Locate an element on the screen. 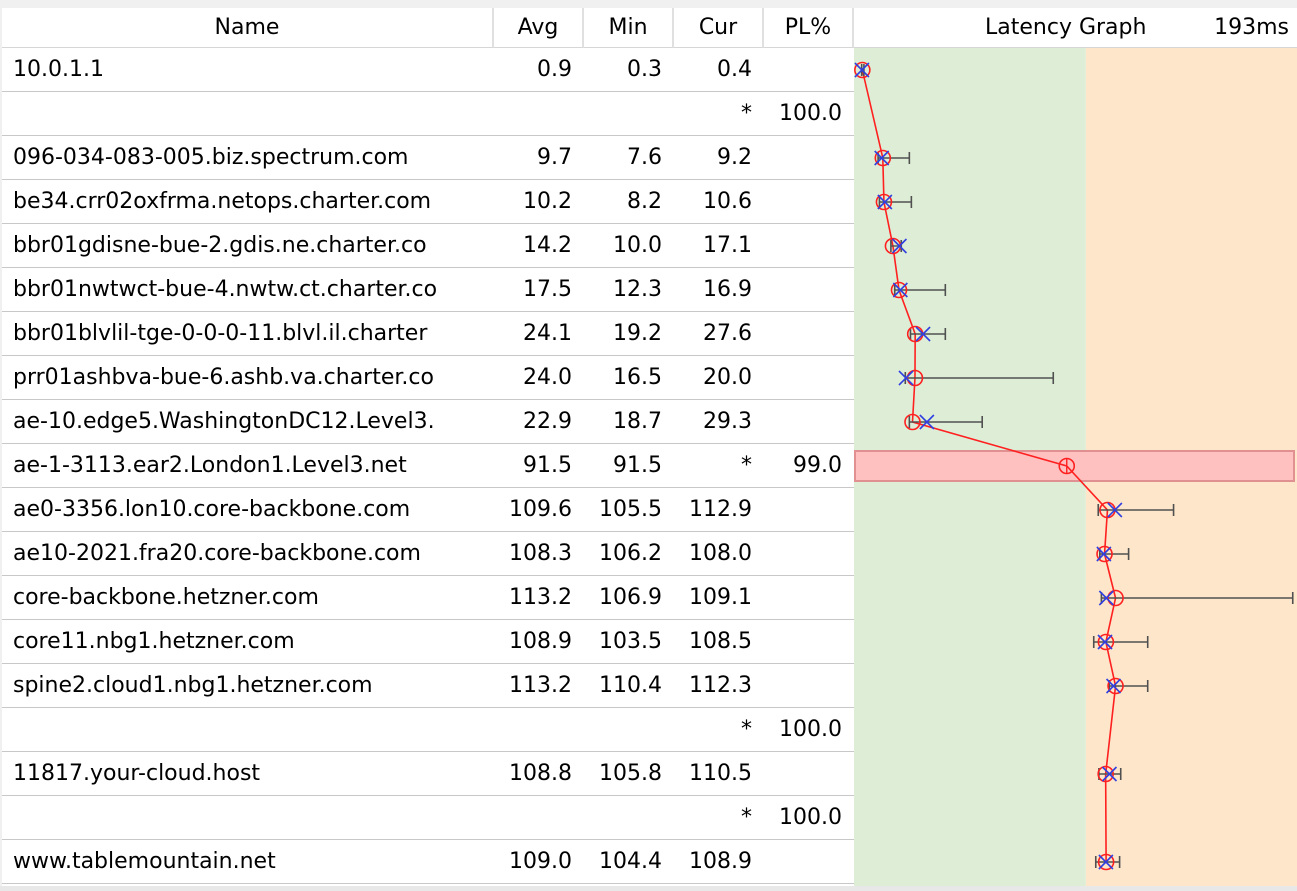  column-header-pl: PL% is located at coordinates (809, 28).